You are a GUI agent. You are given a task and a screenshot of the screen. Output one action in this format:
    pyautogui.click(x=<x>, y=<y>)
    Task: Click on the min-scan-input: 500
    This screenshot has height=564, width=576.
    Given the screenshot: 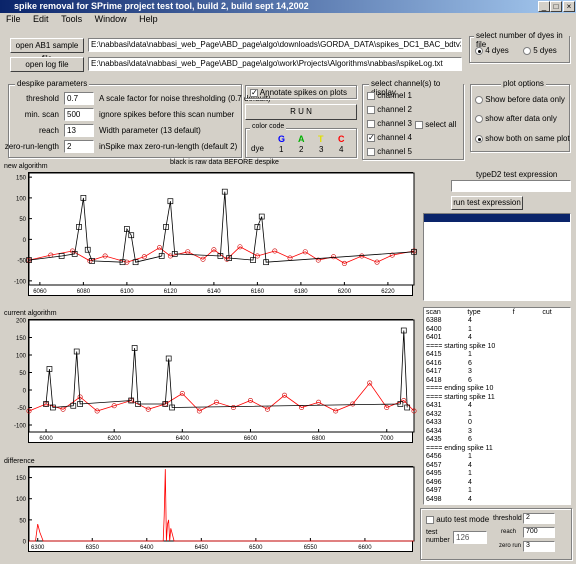 What is the action you would take?
    pyautogui.click(x=79, y=114)
    